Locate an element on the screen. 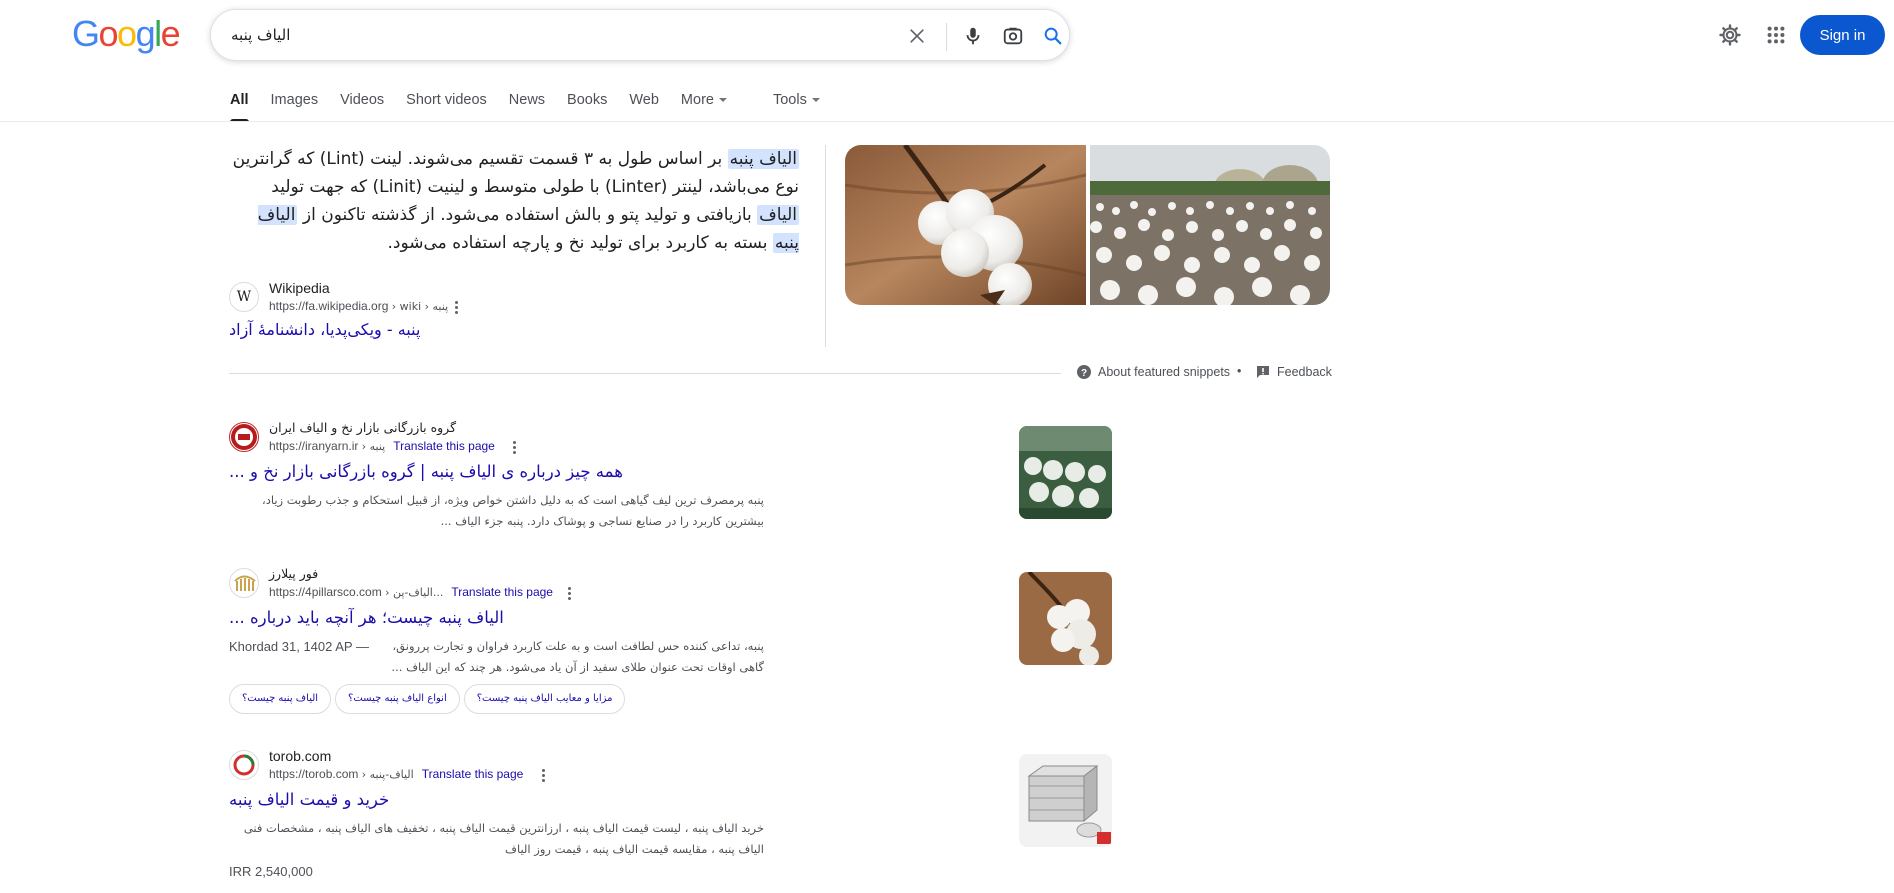 The image size is (1894, 893). result-title-link: خرید و قیمت الیاف پنبه is located at coordinates (309, 799).